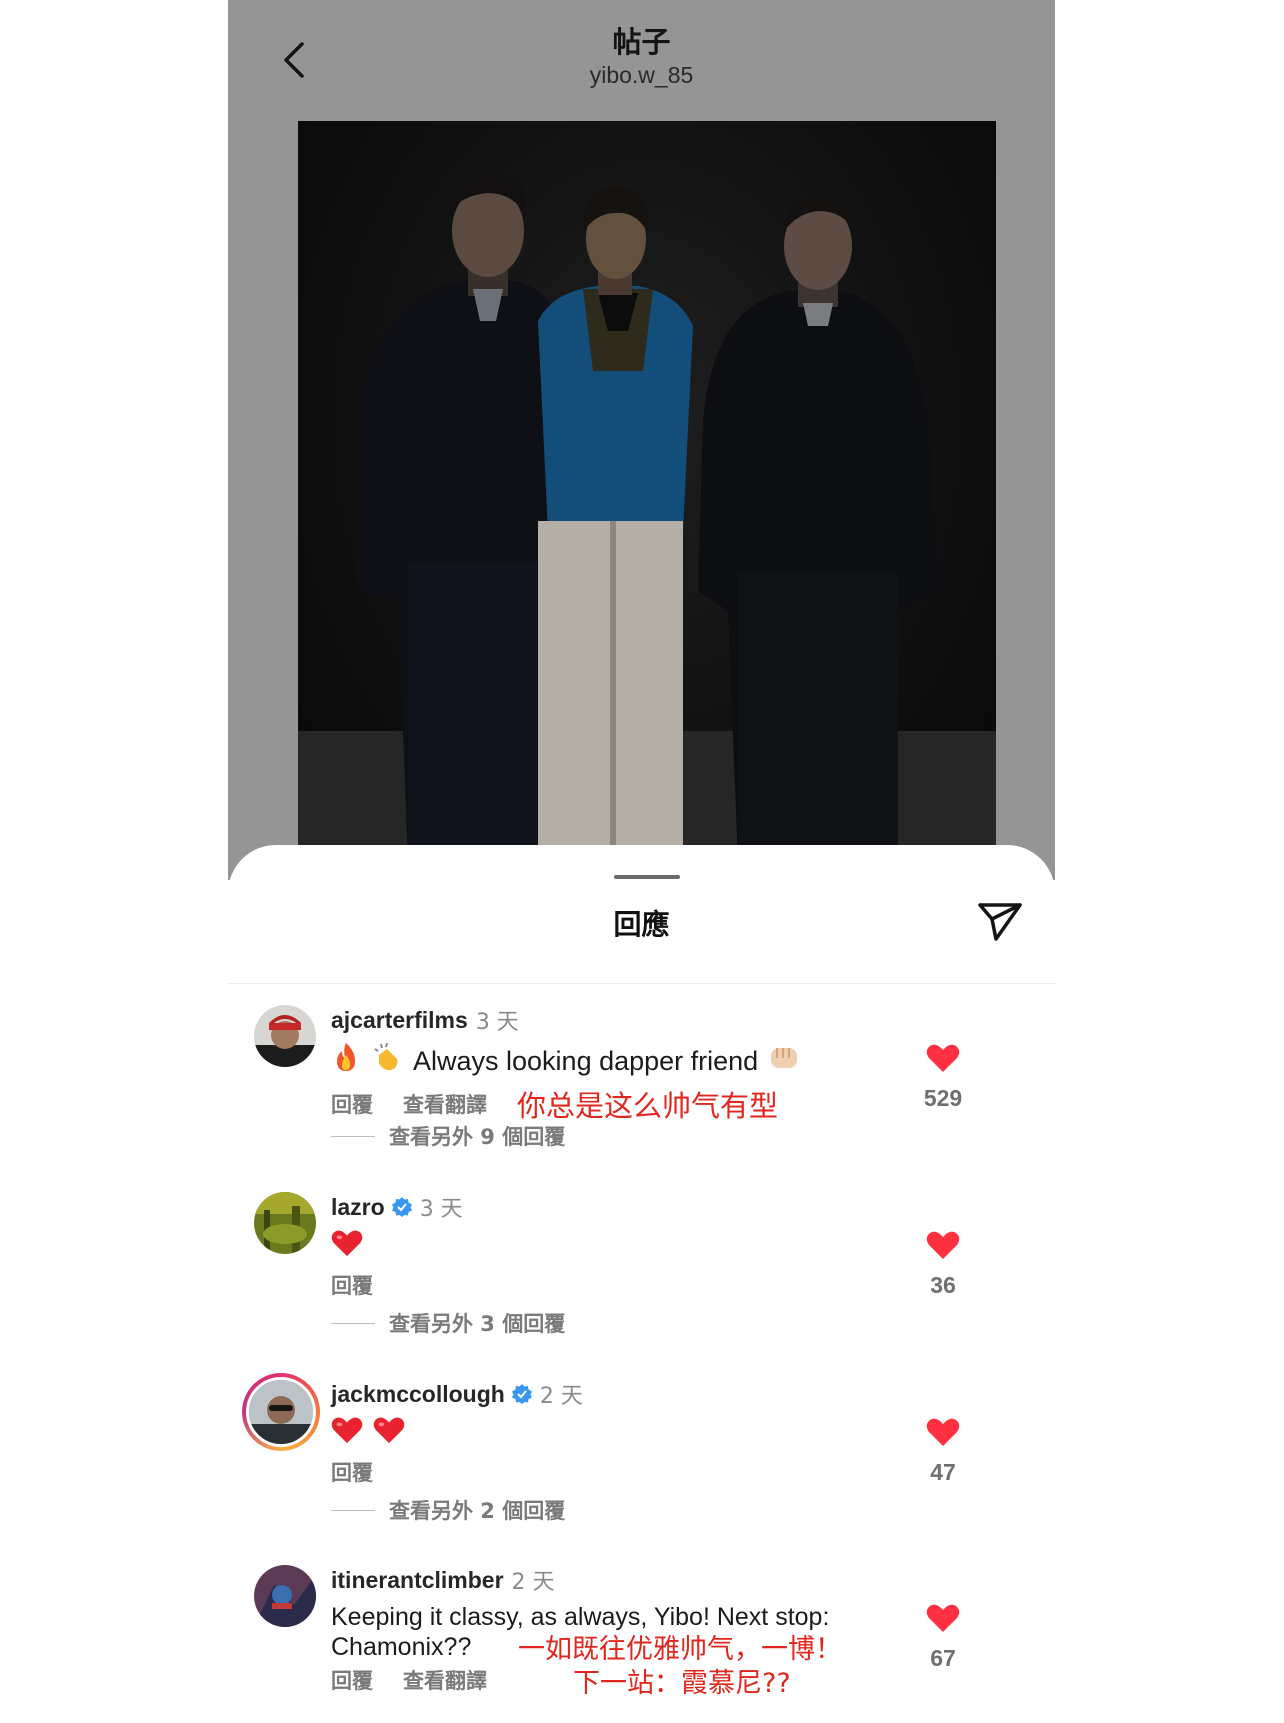  What do you see at coordinates (358, 1207) in the screenshot?
I see `username: lazro` at bounding box center [358, 1207].